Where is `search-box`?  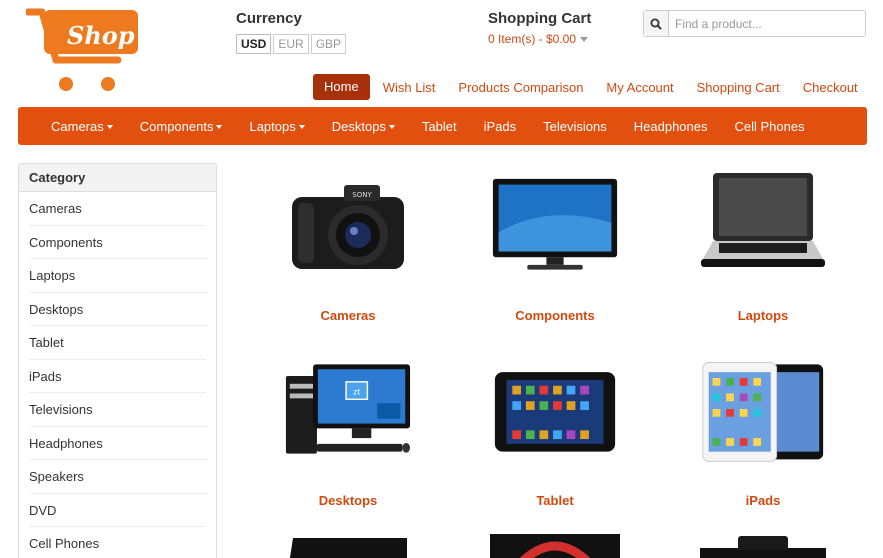
search-box is located at coordinates (754, 23).